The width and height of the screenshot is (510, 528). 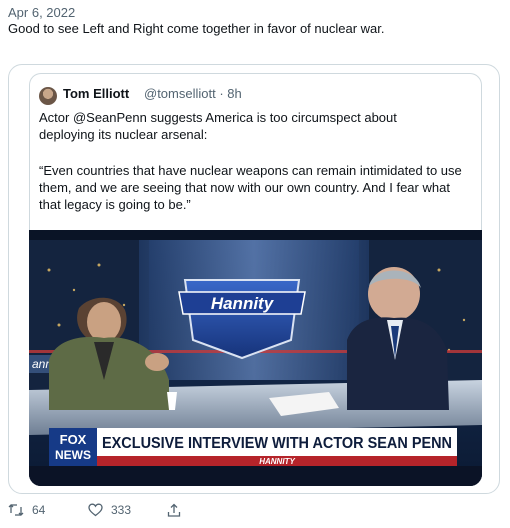 I want to click on show-logo: Hannity, so click(x=243, y=303).